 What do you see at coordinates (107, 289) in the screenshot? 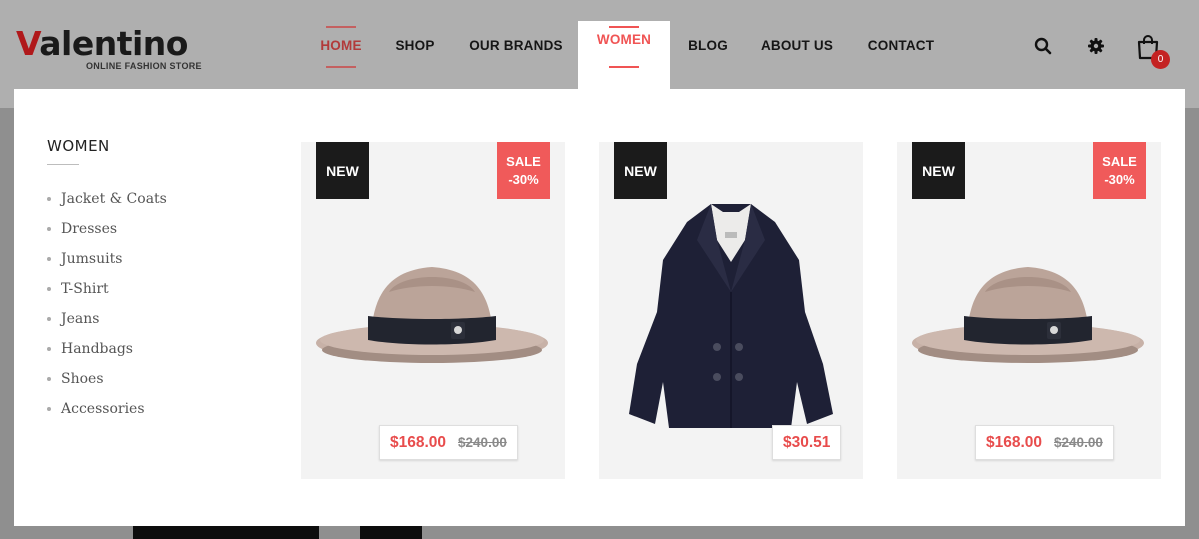
I see `category-link: T-Shirt` at bounding box center [107, 289].